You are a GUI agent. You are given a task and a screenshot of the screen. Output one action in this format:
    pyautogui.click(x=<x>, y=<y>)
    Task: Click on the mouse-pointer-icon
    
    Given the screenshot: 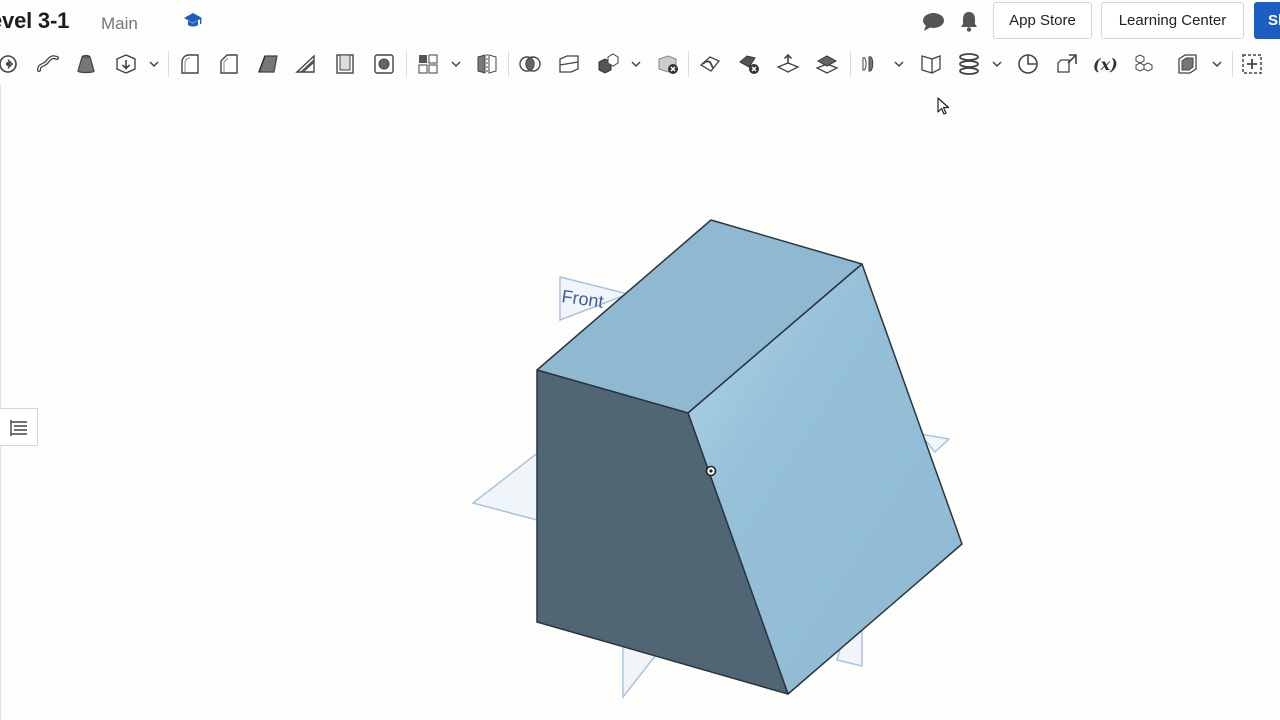 What is the action you would take?
    pyautogui.click(x=943, y=106)
    